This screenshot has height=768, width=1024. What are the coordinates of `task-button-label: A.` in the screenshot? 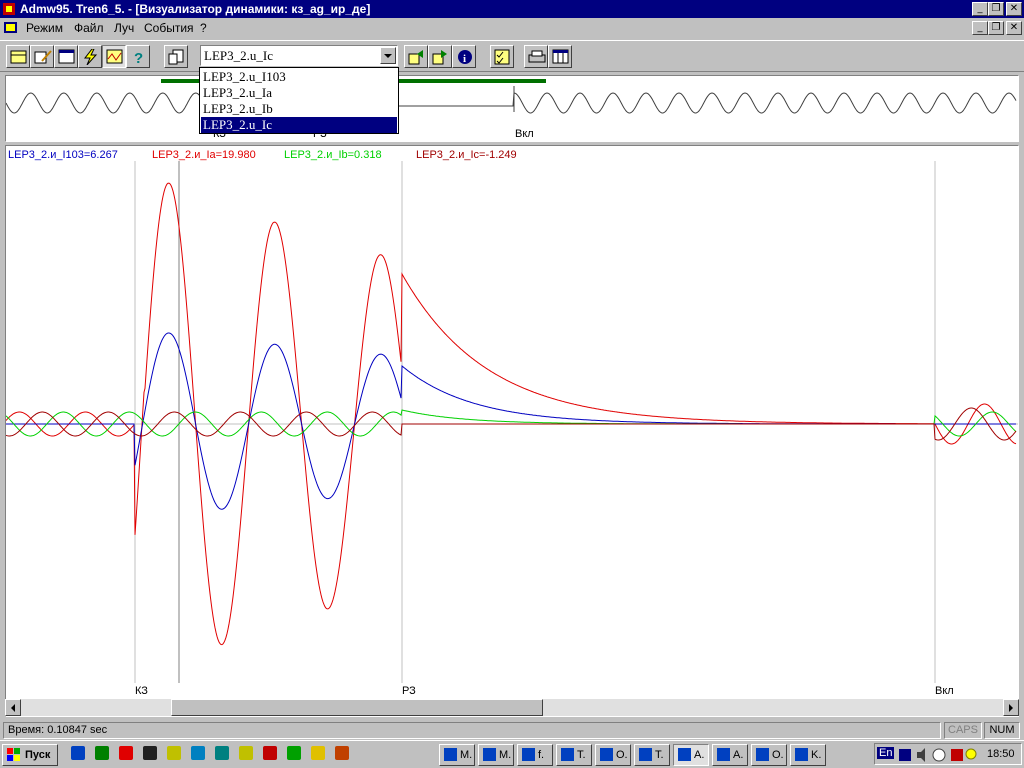 It's located at (699, 755).